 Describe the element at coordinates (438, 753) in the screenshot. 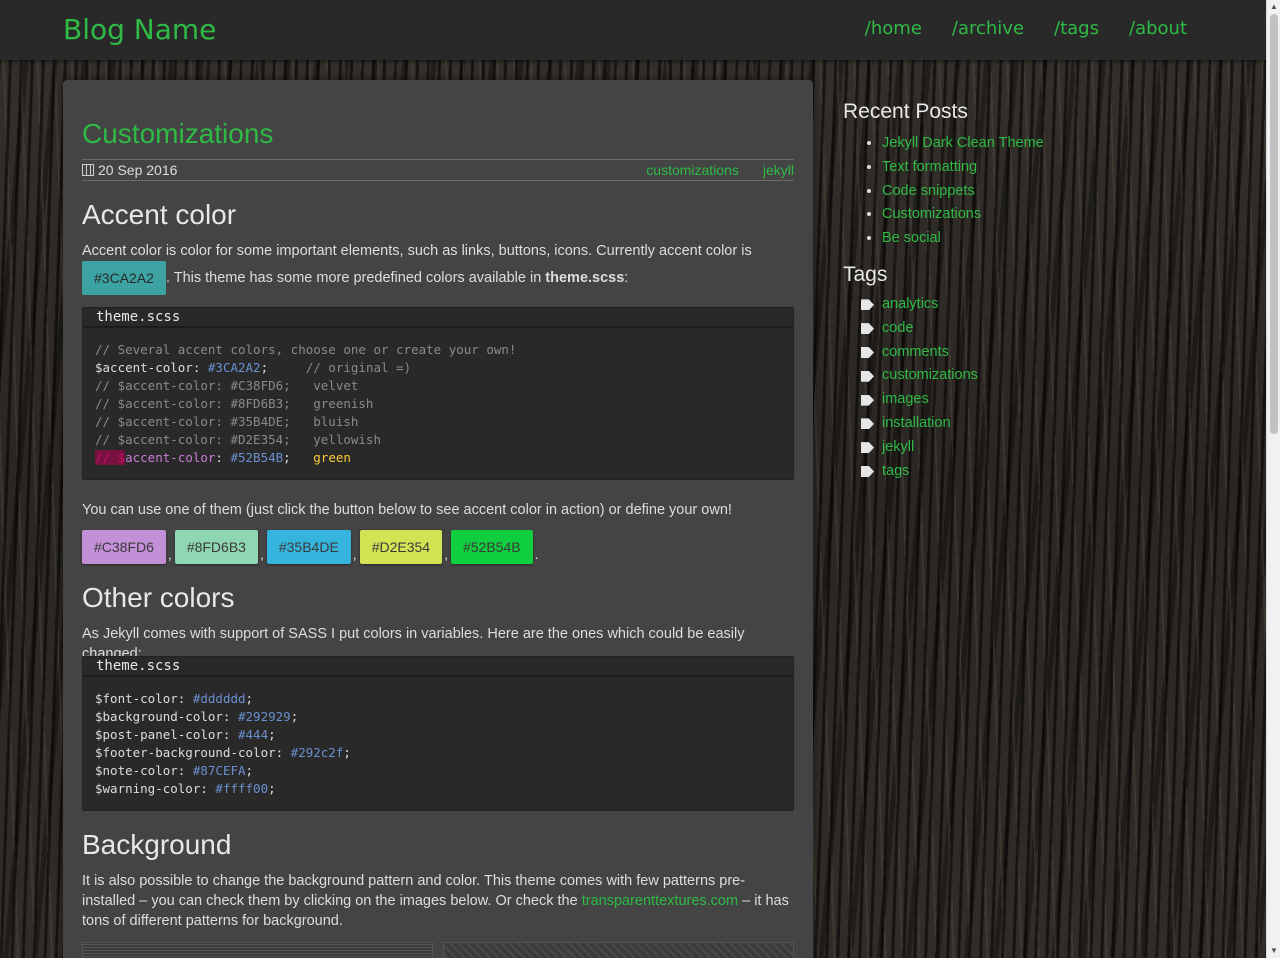

I see `code-line: $footer-background-color: #292c2f;` at that location.